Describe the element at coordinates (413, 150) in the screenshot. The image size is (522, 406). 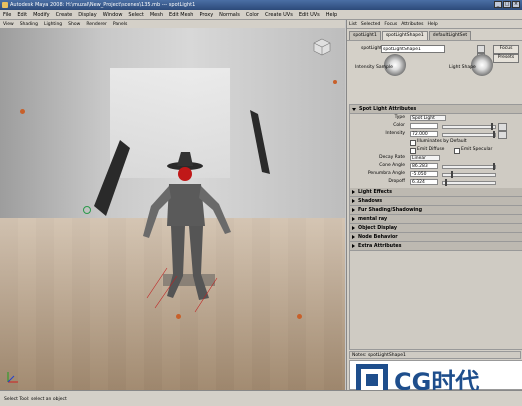
I see `emit-diffuse-checkbox` at that location.